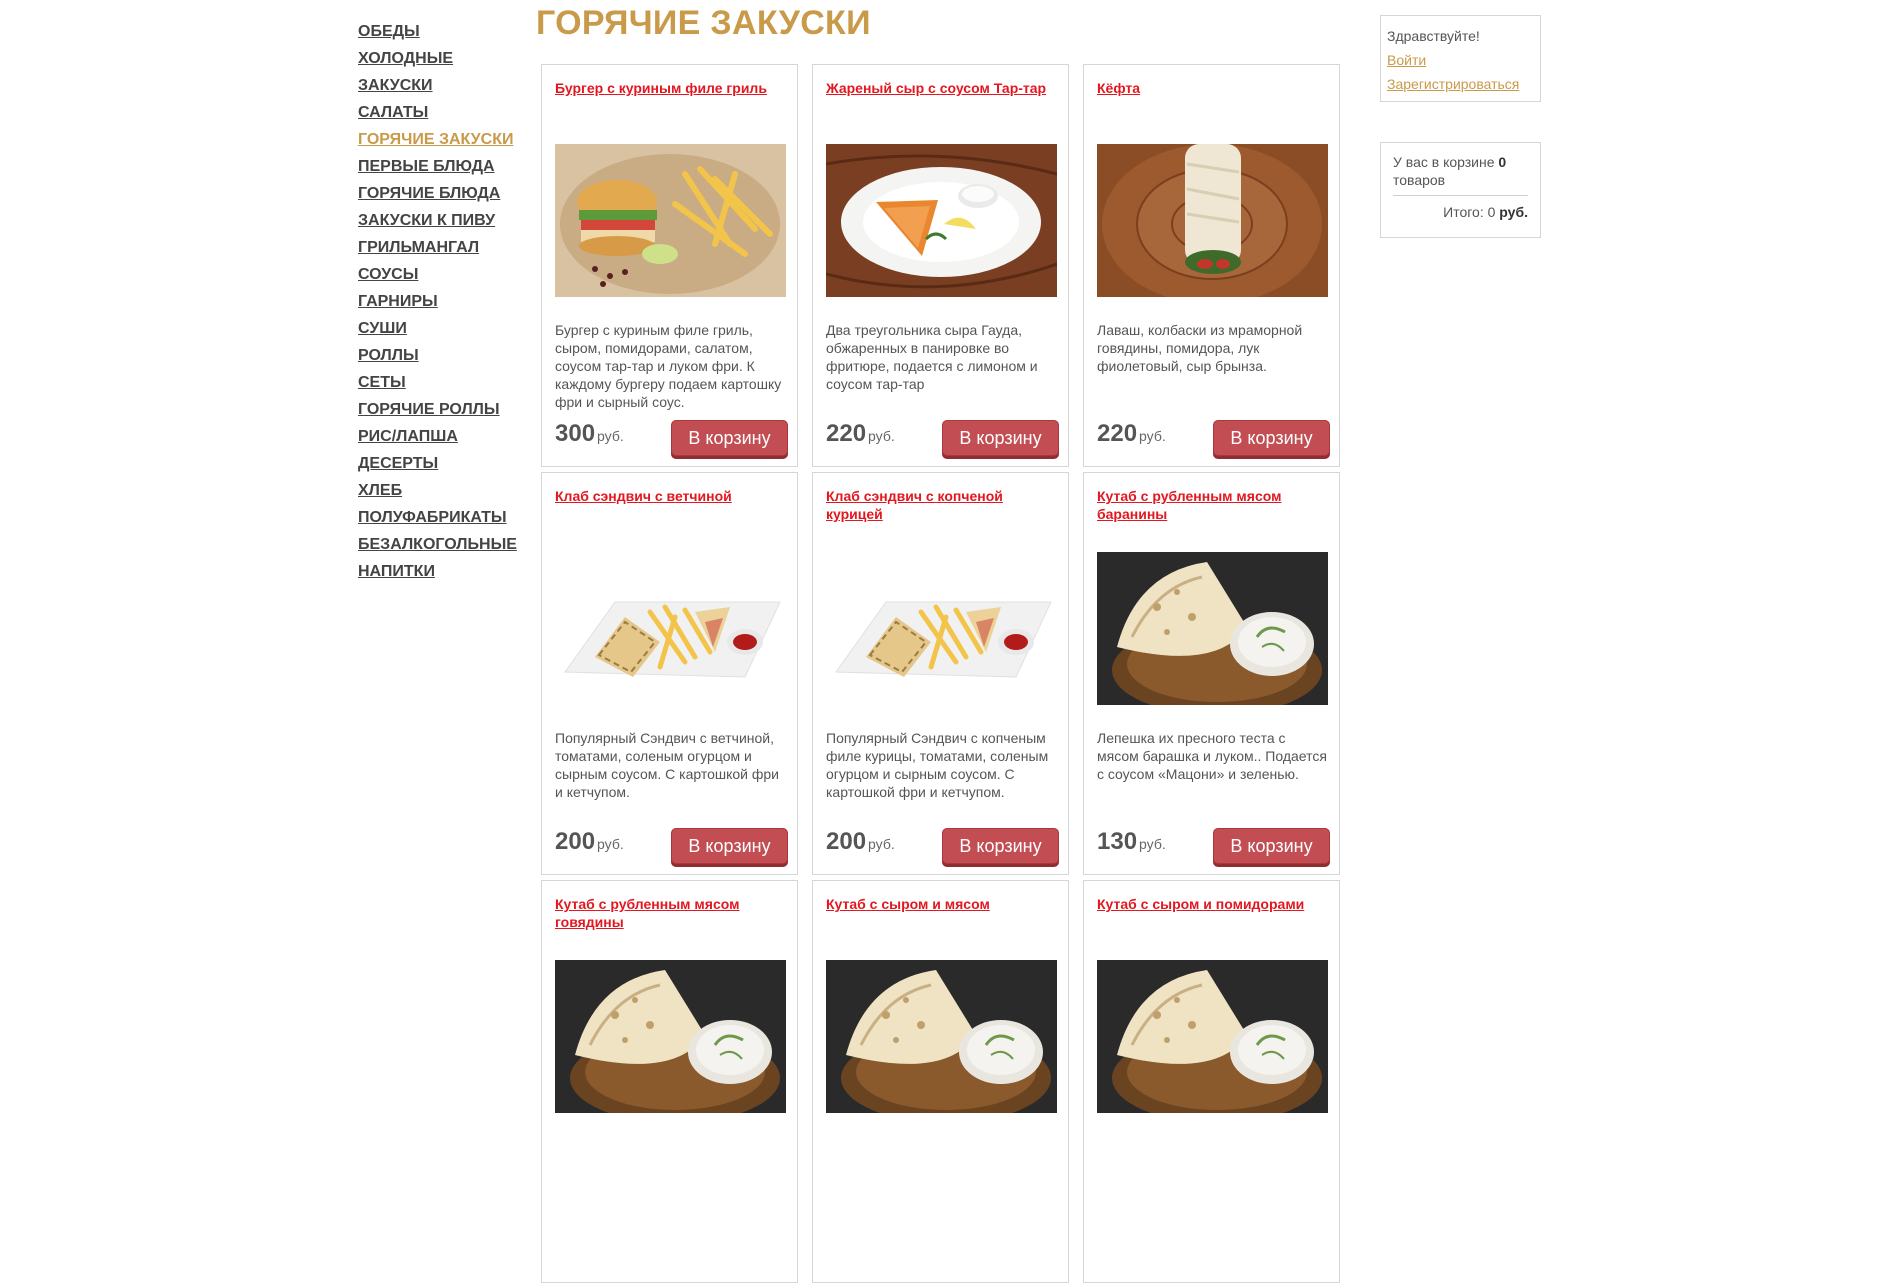  Describe the element at coordinates (1117, 841) in the screenshot. I see `product-price: 130` at that location.